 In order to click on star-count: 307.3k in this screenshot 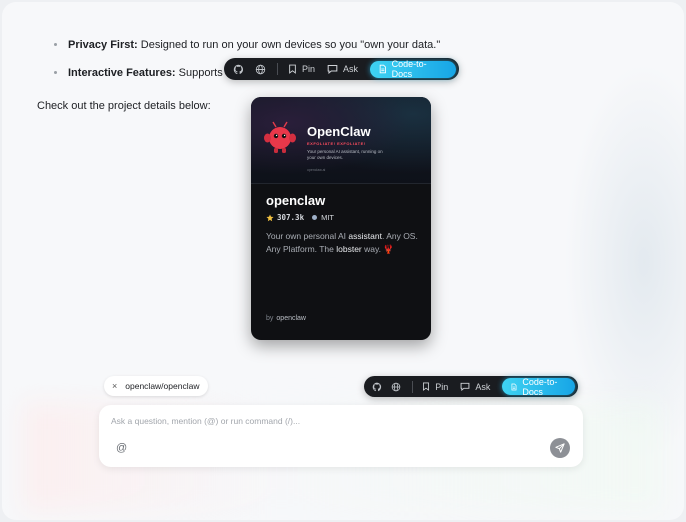, I will do `click(291, 217)`.